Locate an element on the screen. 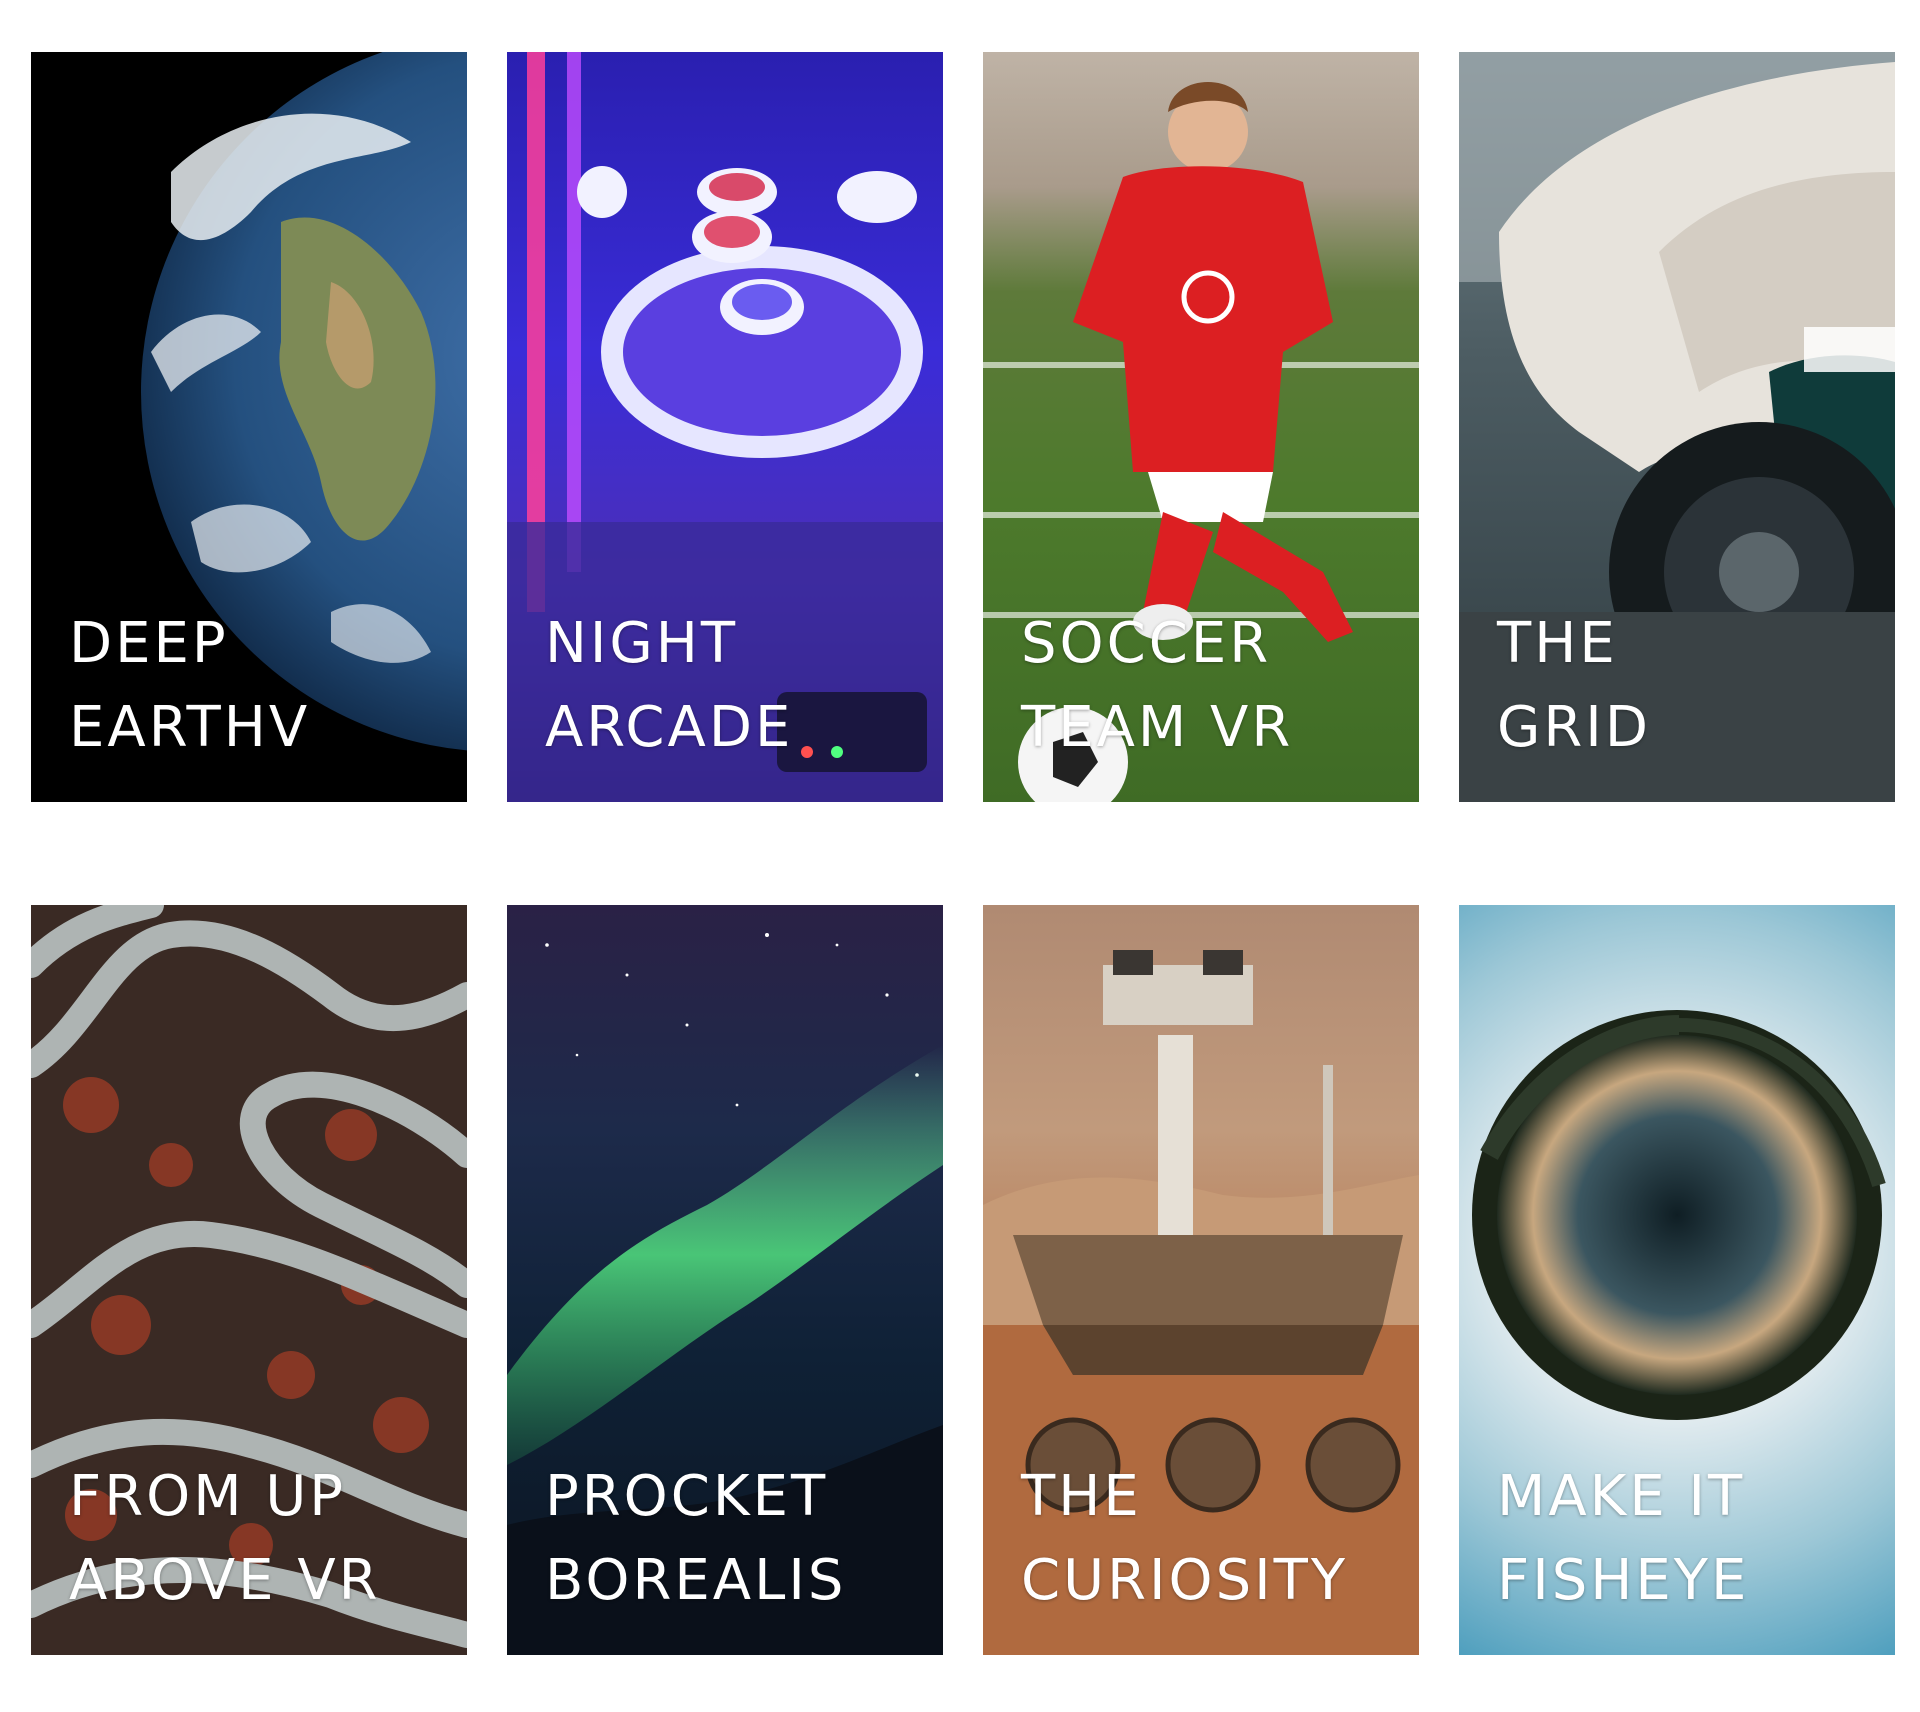 This screenshot has height=1712, width=1920. card-title: THE GRID is located at coordinates (1574, 686).